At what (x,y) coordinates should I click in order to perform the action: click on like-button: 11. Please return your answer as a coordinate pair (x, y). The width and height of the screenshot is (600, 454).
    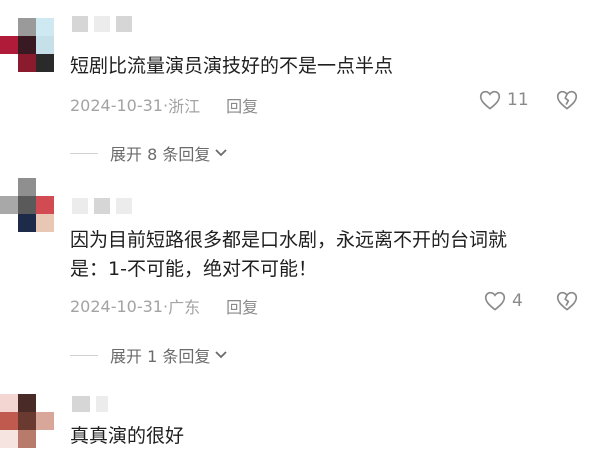
    Looking at the image, I should click on (504, 100).